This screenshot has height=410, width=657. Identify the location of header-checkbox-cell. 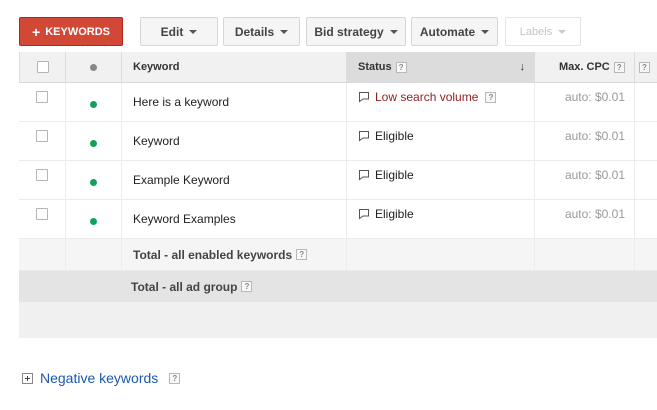
(42, 67).